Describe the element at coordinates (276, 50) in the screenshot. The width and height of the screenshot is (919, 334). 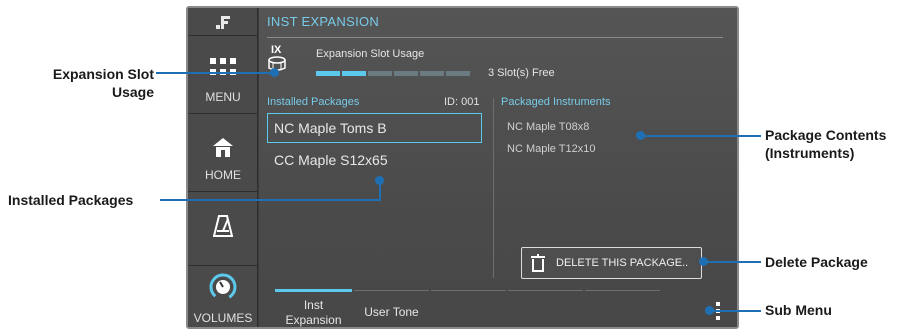
I see `expansion-icon-text: IX` at that location.